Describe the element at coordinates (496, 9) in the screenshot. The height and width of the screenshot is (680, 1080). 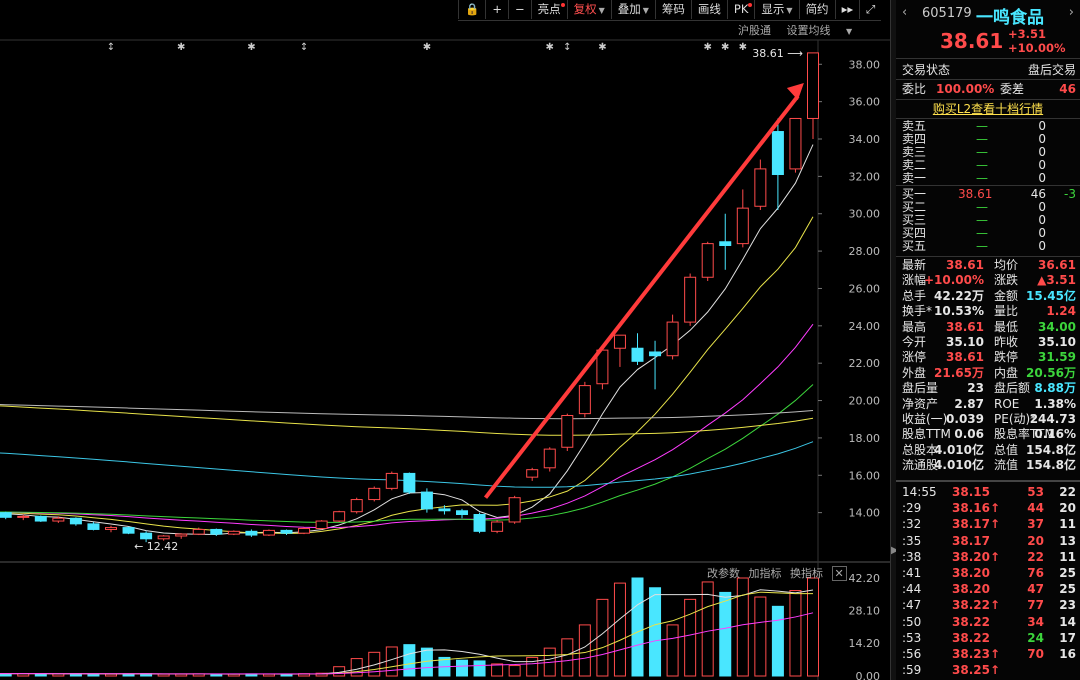
I see `zoom-in-icon: +` at that location.